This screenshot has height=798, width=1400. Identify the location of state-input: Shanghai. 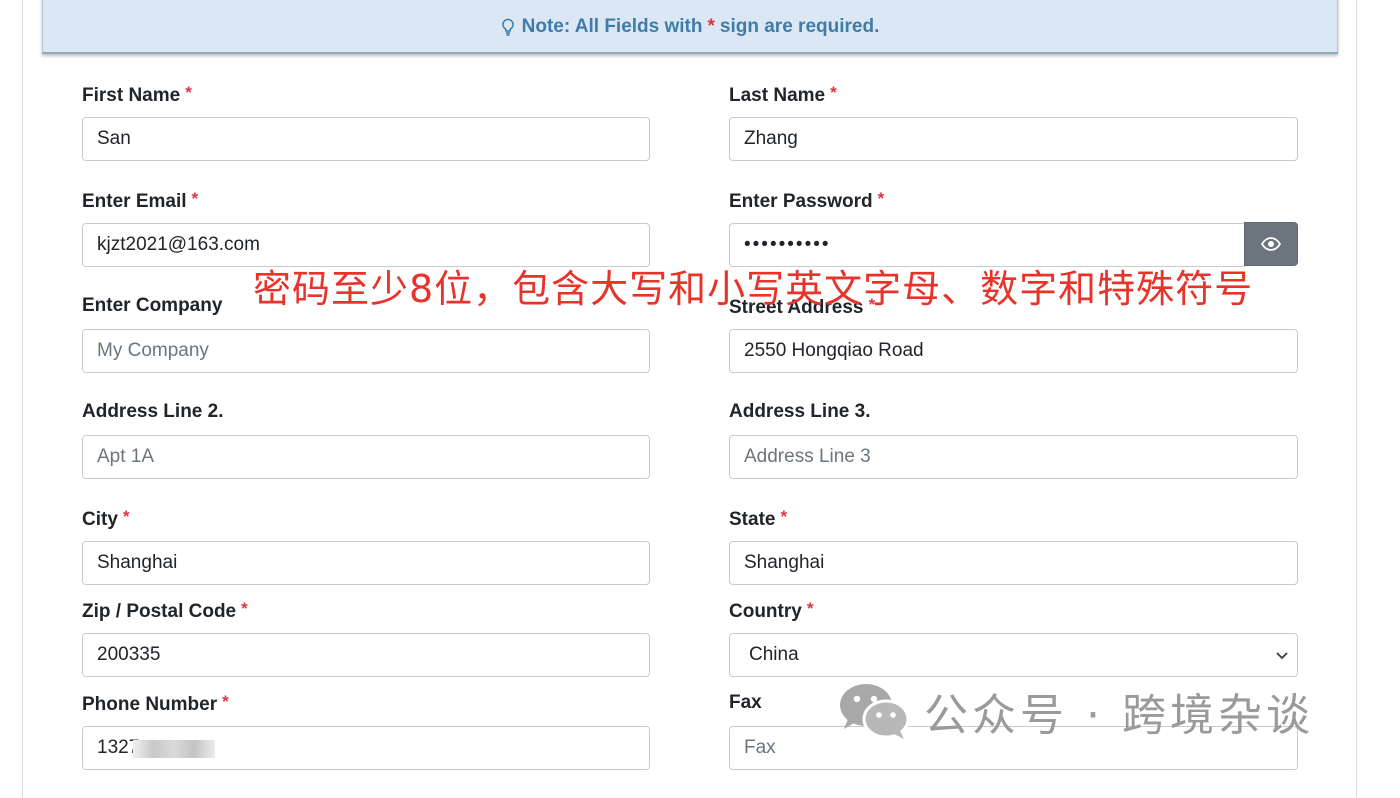
(1013, 563).